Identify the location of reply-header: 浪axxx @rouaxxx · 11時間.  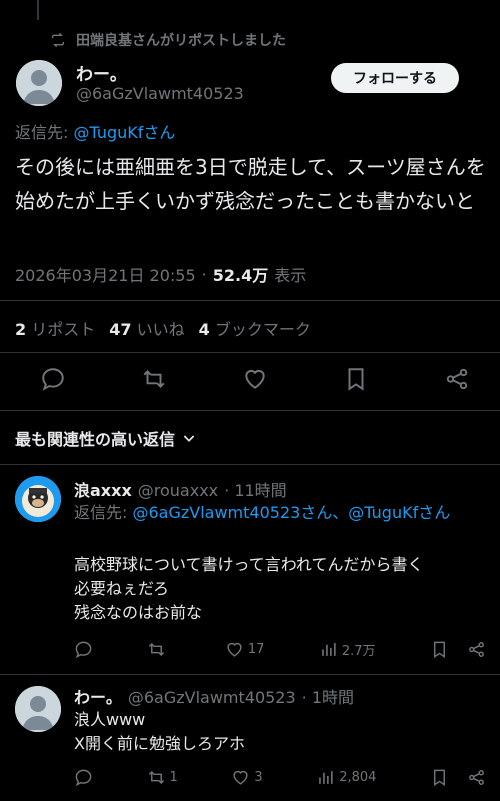
(180, 489).